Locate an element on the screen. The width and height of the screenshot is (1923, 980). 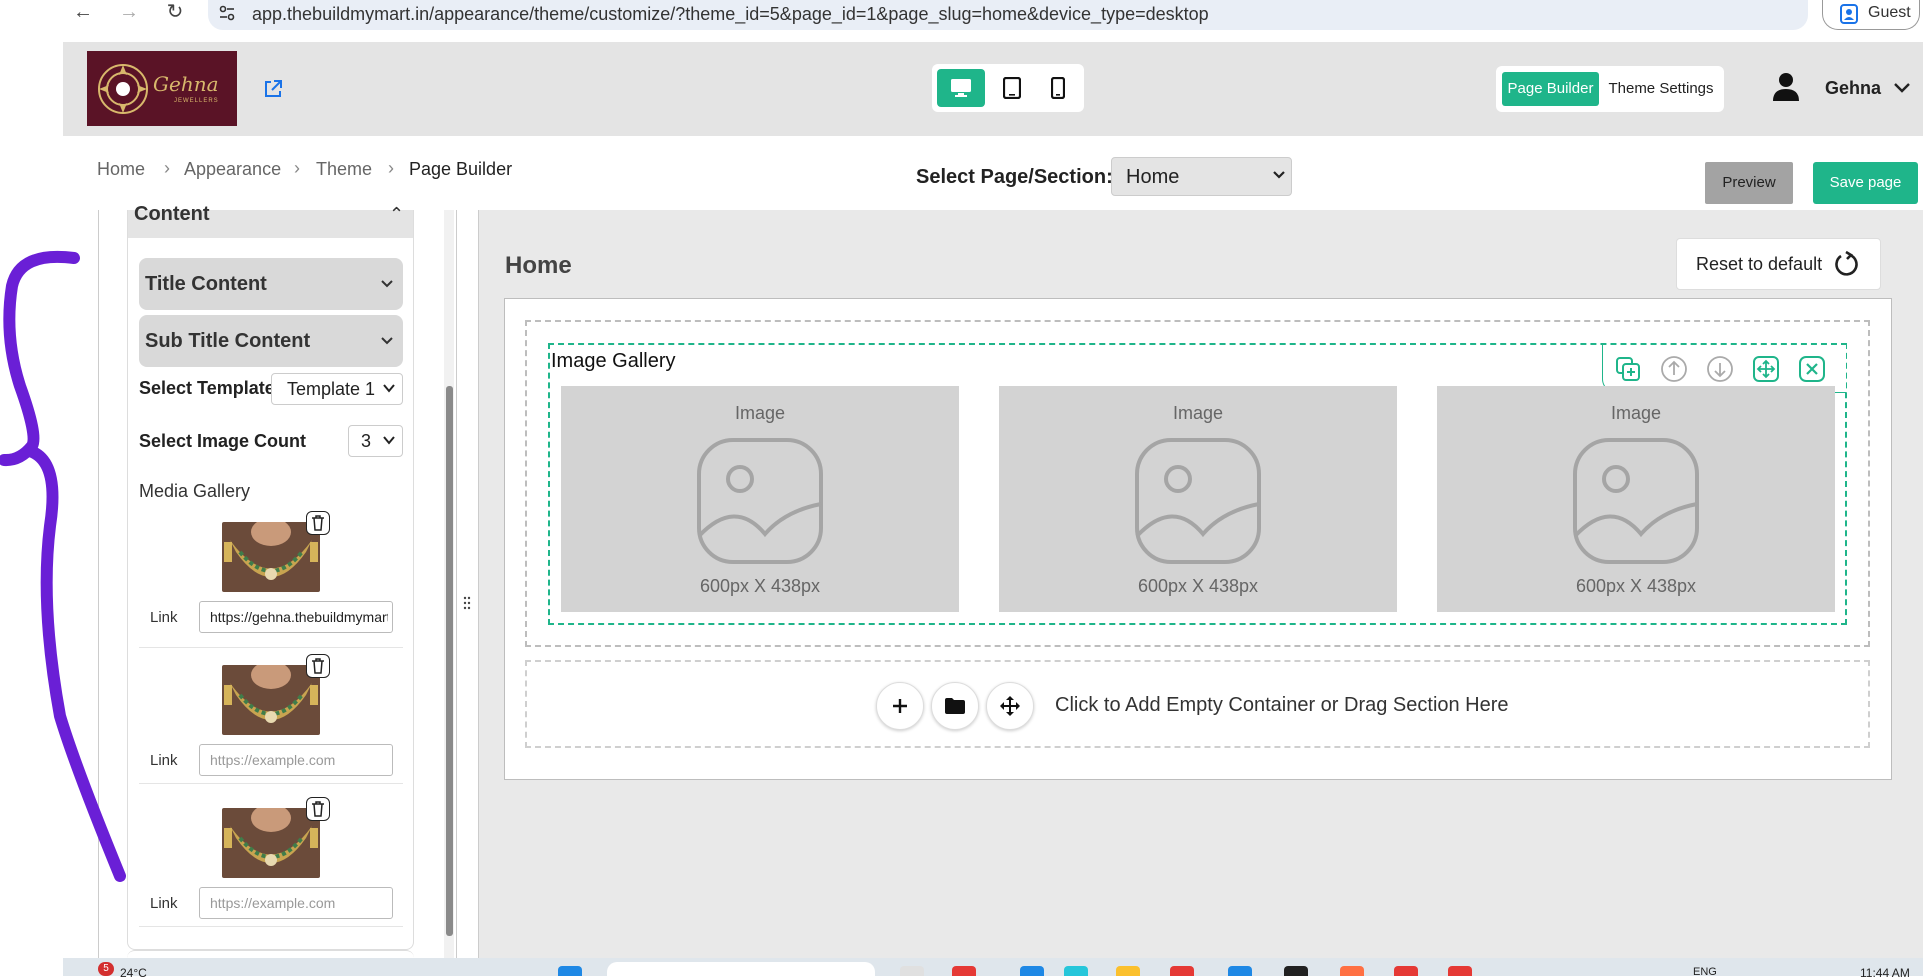
desktop-view-button is located at coordinates (961, 88).